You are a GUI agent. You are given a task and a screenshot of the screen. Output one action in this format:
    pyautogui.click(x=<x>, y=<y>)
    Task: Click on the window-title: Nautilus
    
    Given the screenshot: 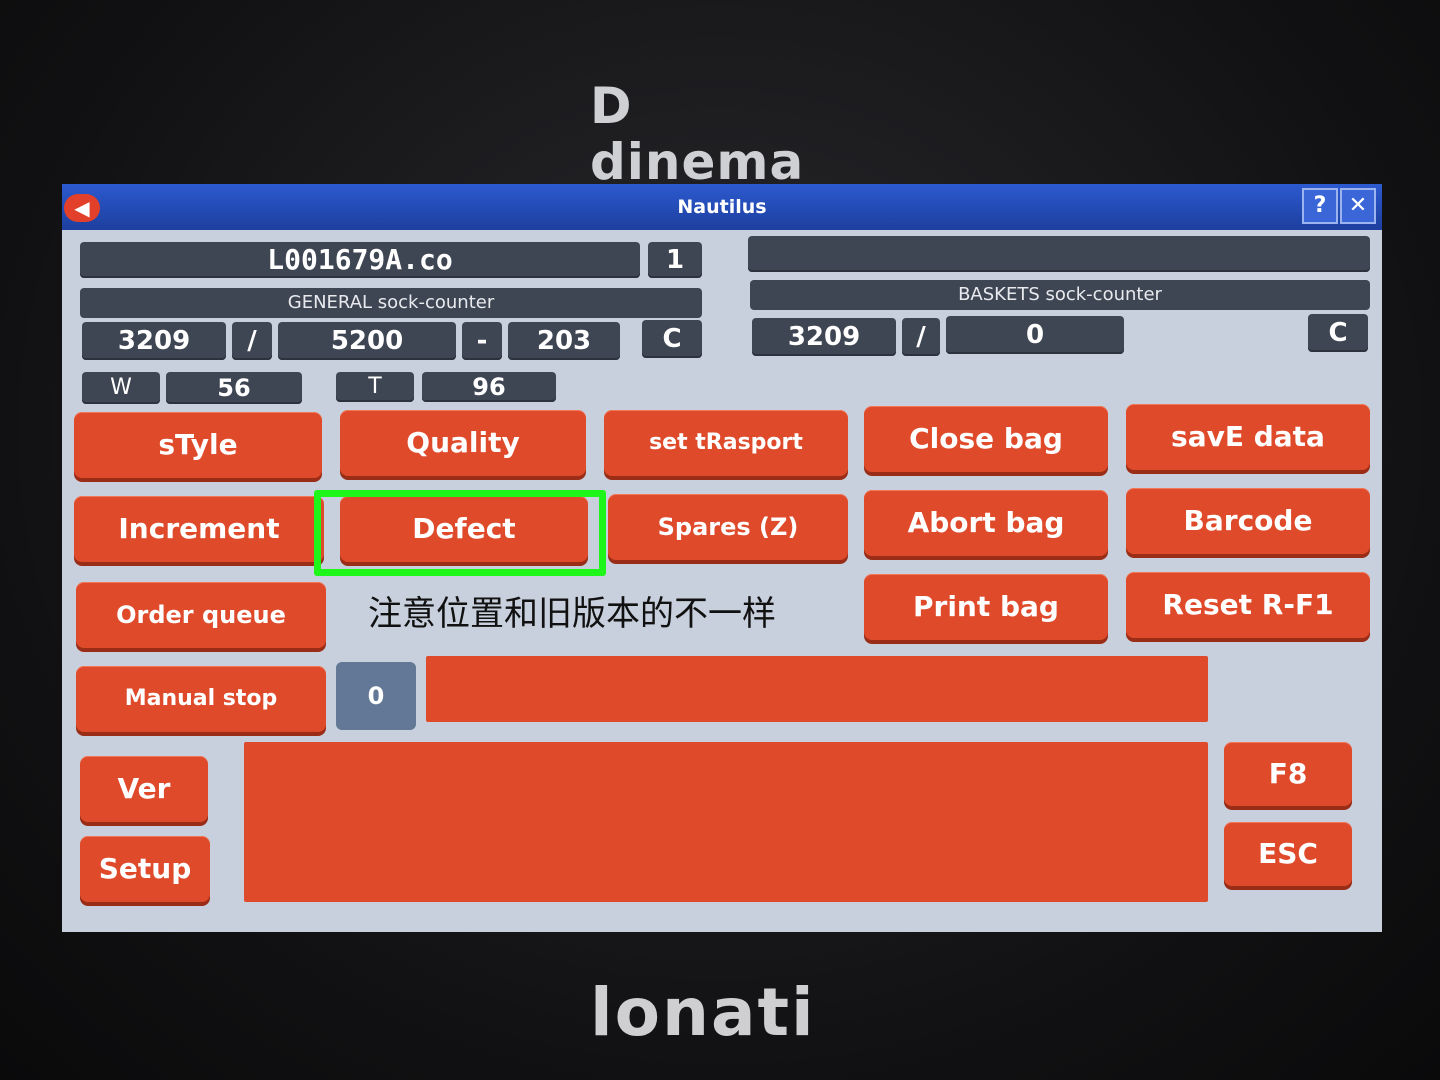 What is the action you would take?
    pyautogui.click(x=722, y=207)
    